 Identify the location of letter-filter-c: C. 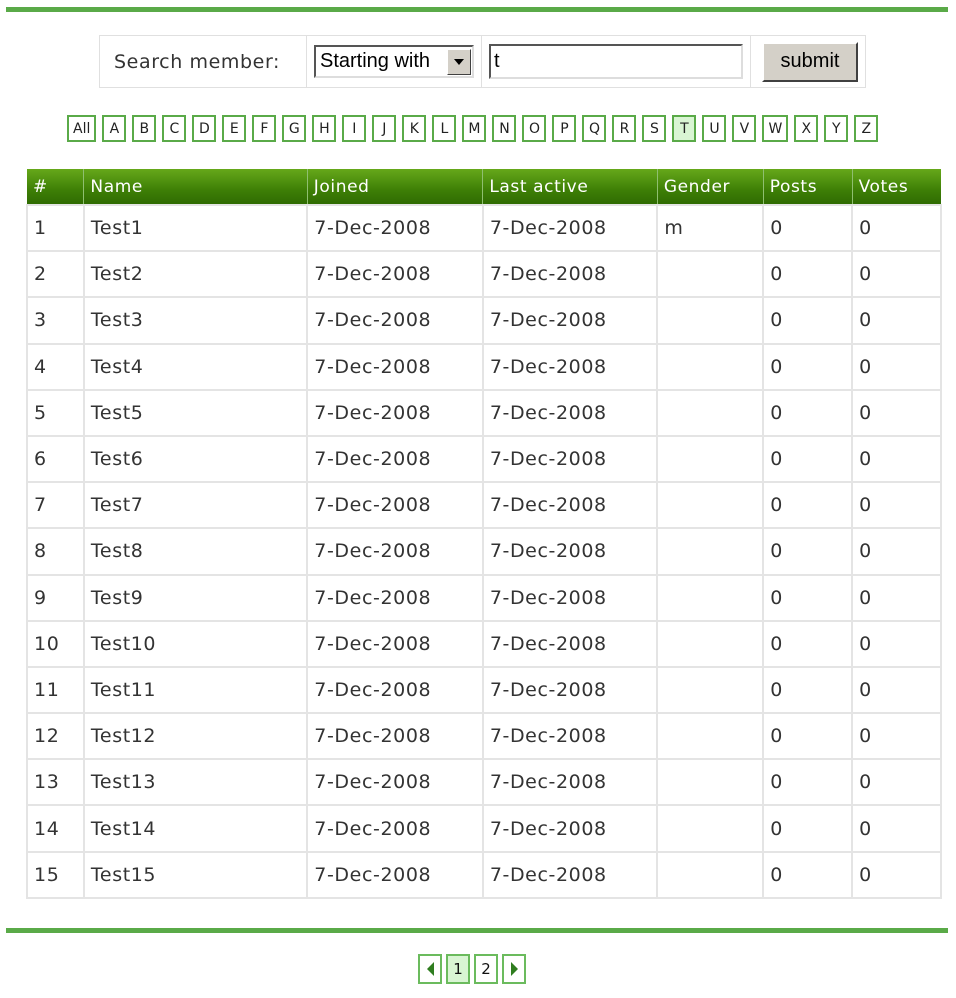
(174, 128).